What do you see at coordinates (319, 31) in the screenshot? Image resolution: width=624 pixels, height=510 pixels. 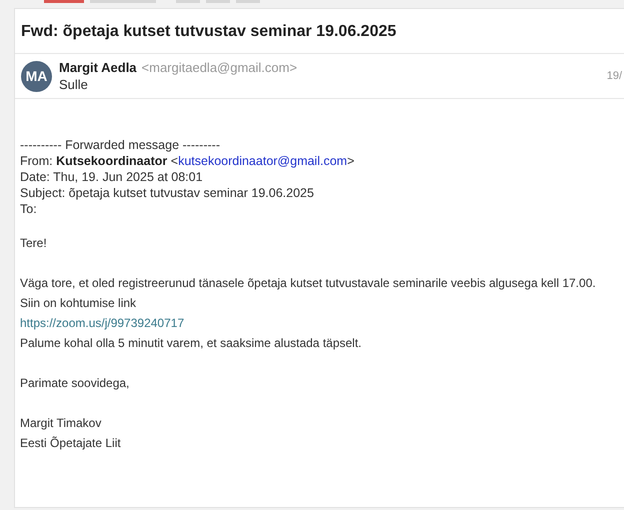 I see `message-subject: Fwd: õpetaja kutset tutvustav seminar 19.06.2025` at bounding box center [319, 31].